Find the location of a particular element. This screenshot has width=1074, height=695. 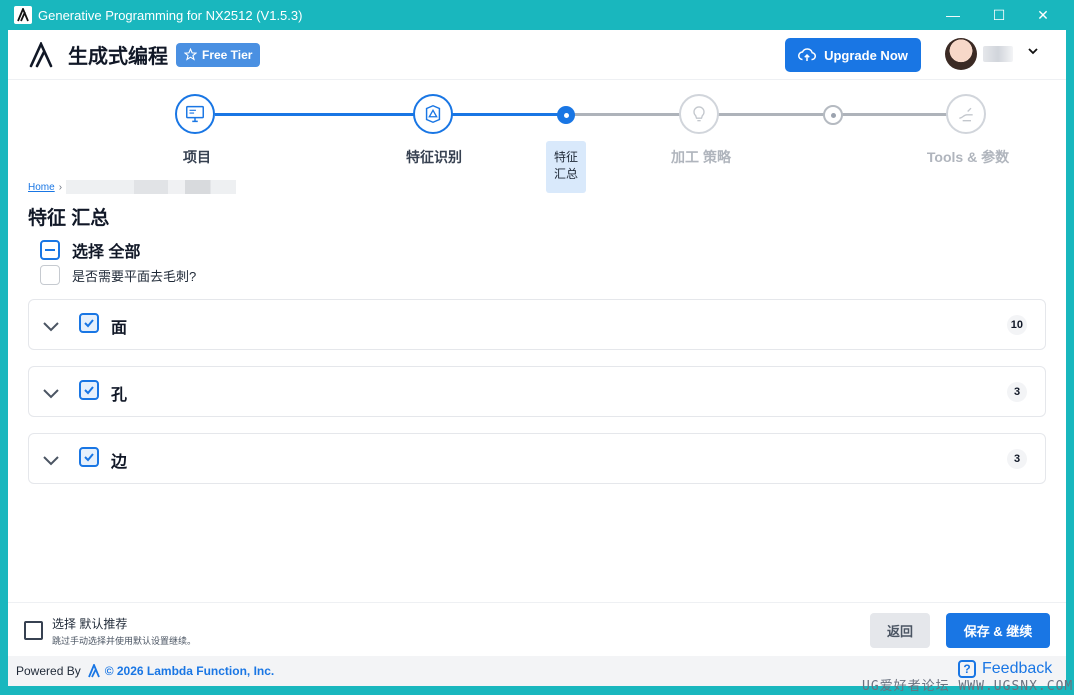

feature-group-name: 孔 is located at coordinates (119, 395).